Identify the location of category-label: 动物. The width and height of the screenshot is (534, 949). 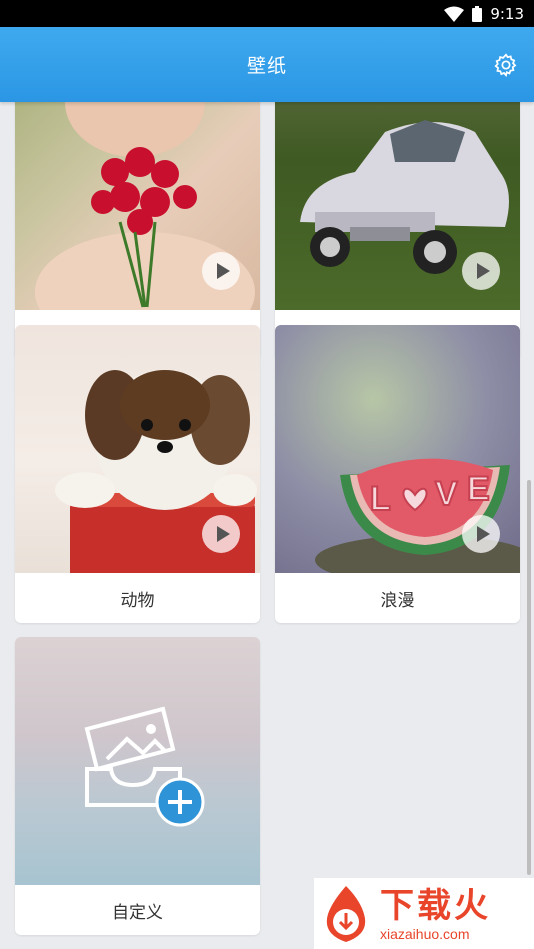
(137, 600).